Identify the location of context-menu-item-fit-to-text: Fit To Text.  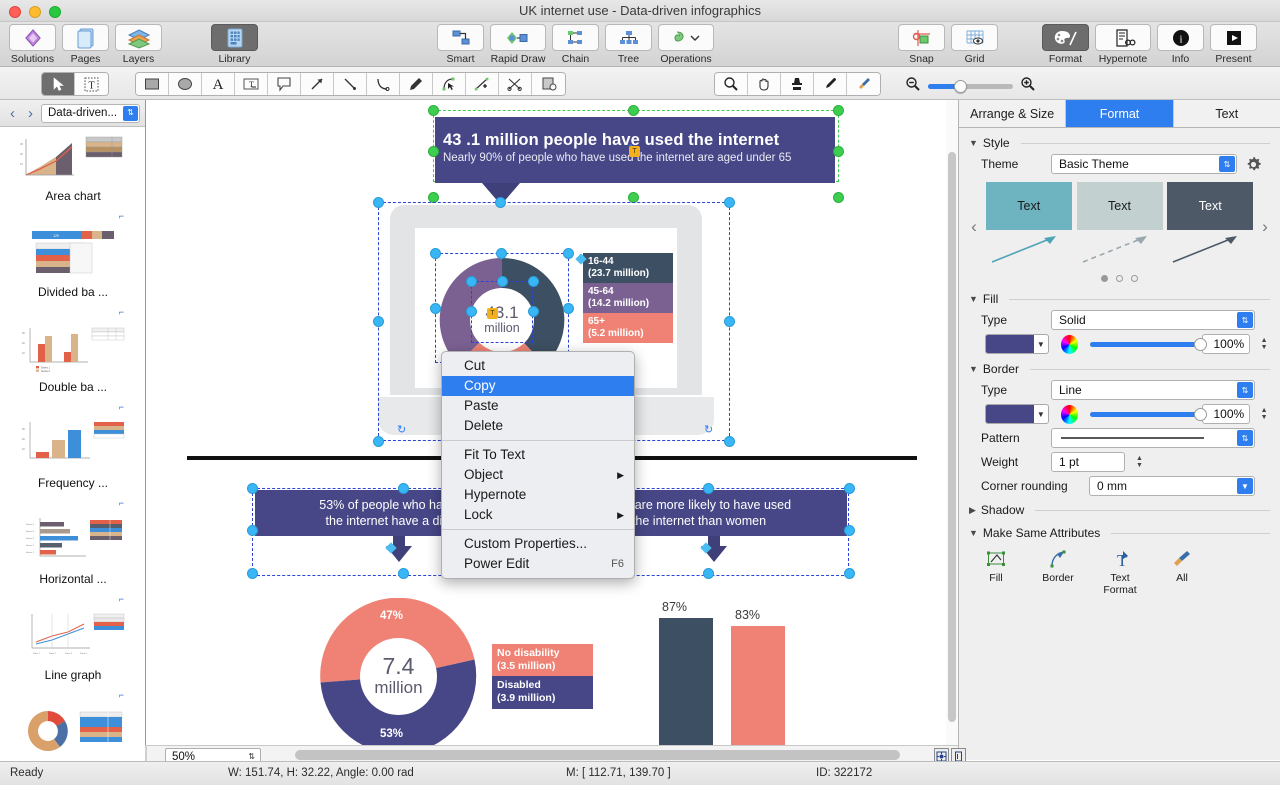
(538, 455).